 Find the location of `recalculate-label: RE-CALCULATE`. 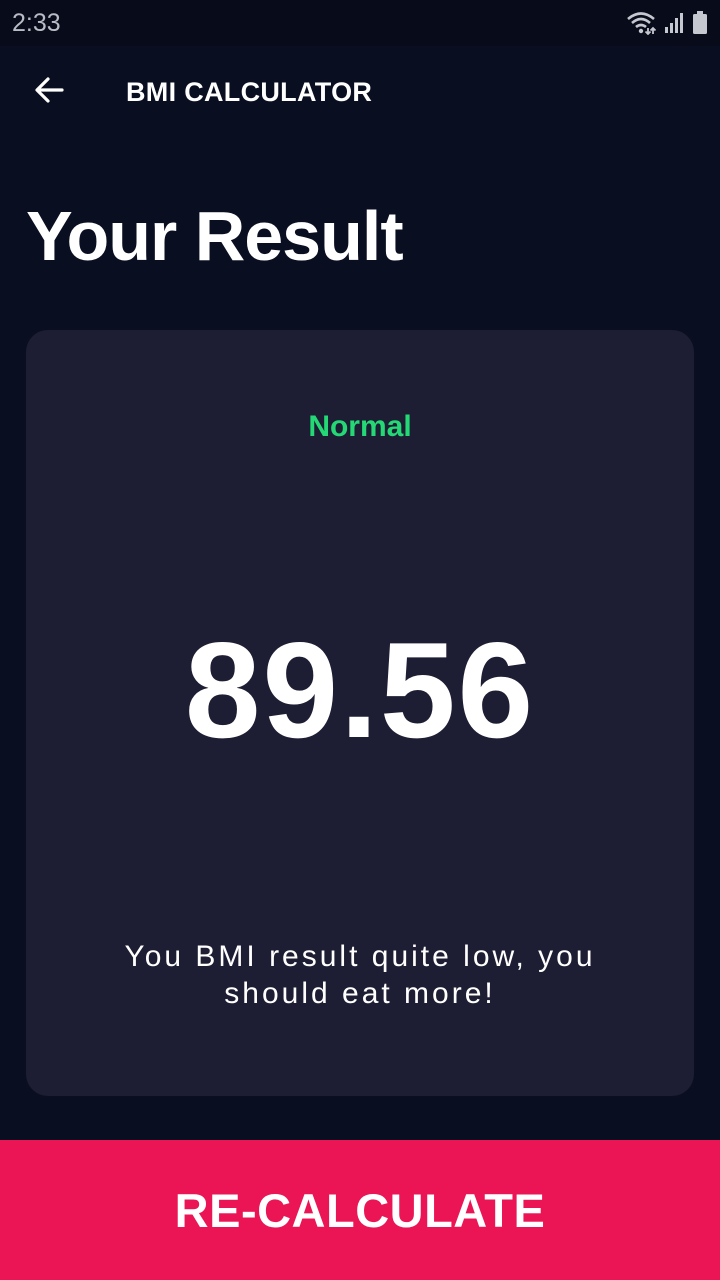

recalculate-label: RE-CALCULATE is located at coordinates (360, 1210).